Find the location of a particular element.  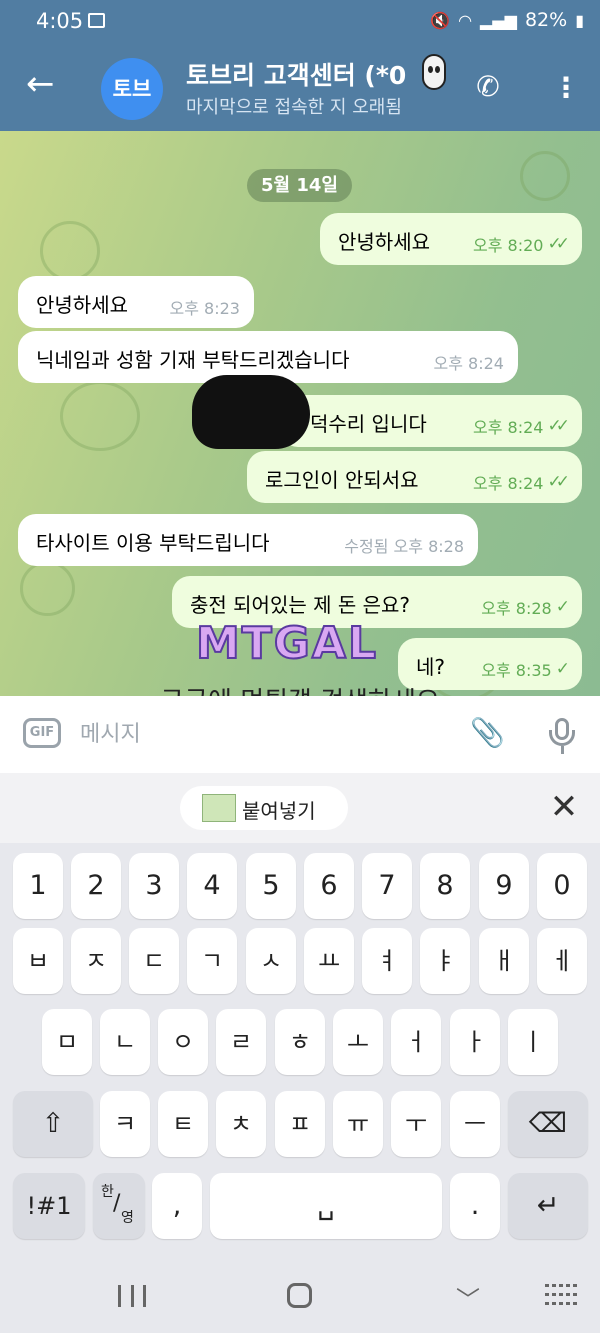

message-input is located at coordinates (260, 734).